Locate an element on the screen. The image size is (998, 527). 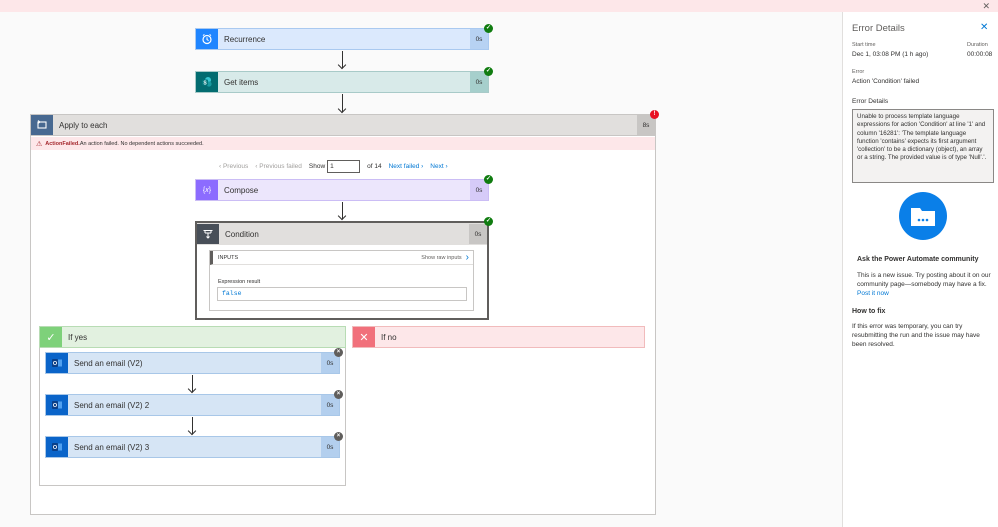
action-title: Compose is located at coordinates (241, 190).